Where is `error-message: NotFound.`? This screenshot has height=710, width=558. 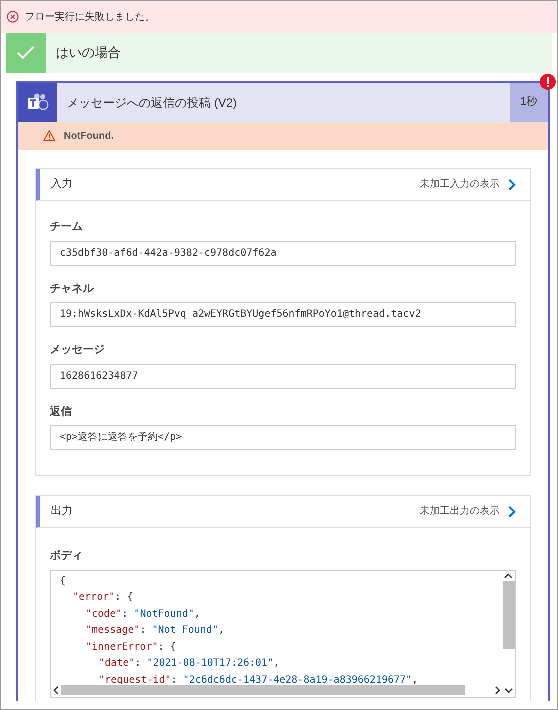
error-message: NotFound. is located at coordinates (89, 137).